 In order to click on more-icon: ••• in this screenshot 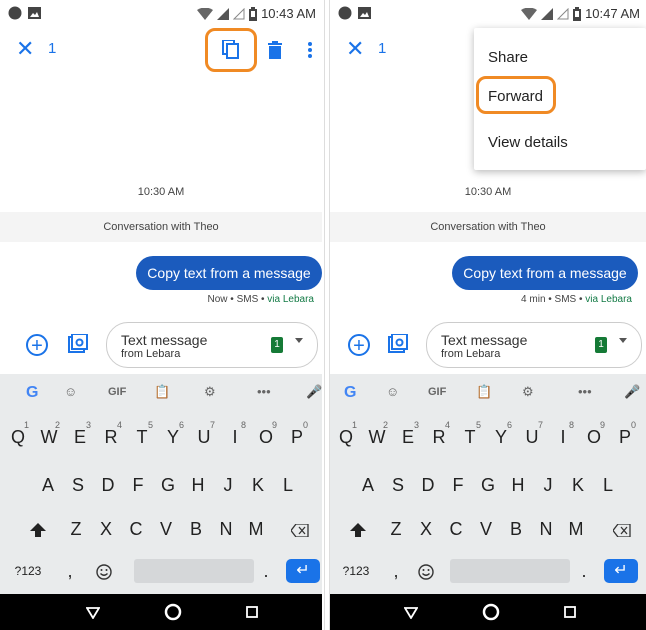, I will do `click(585, 391)`.